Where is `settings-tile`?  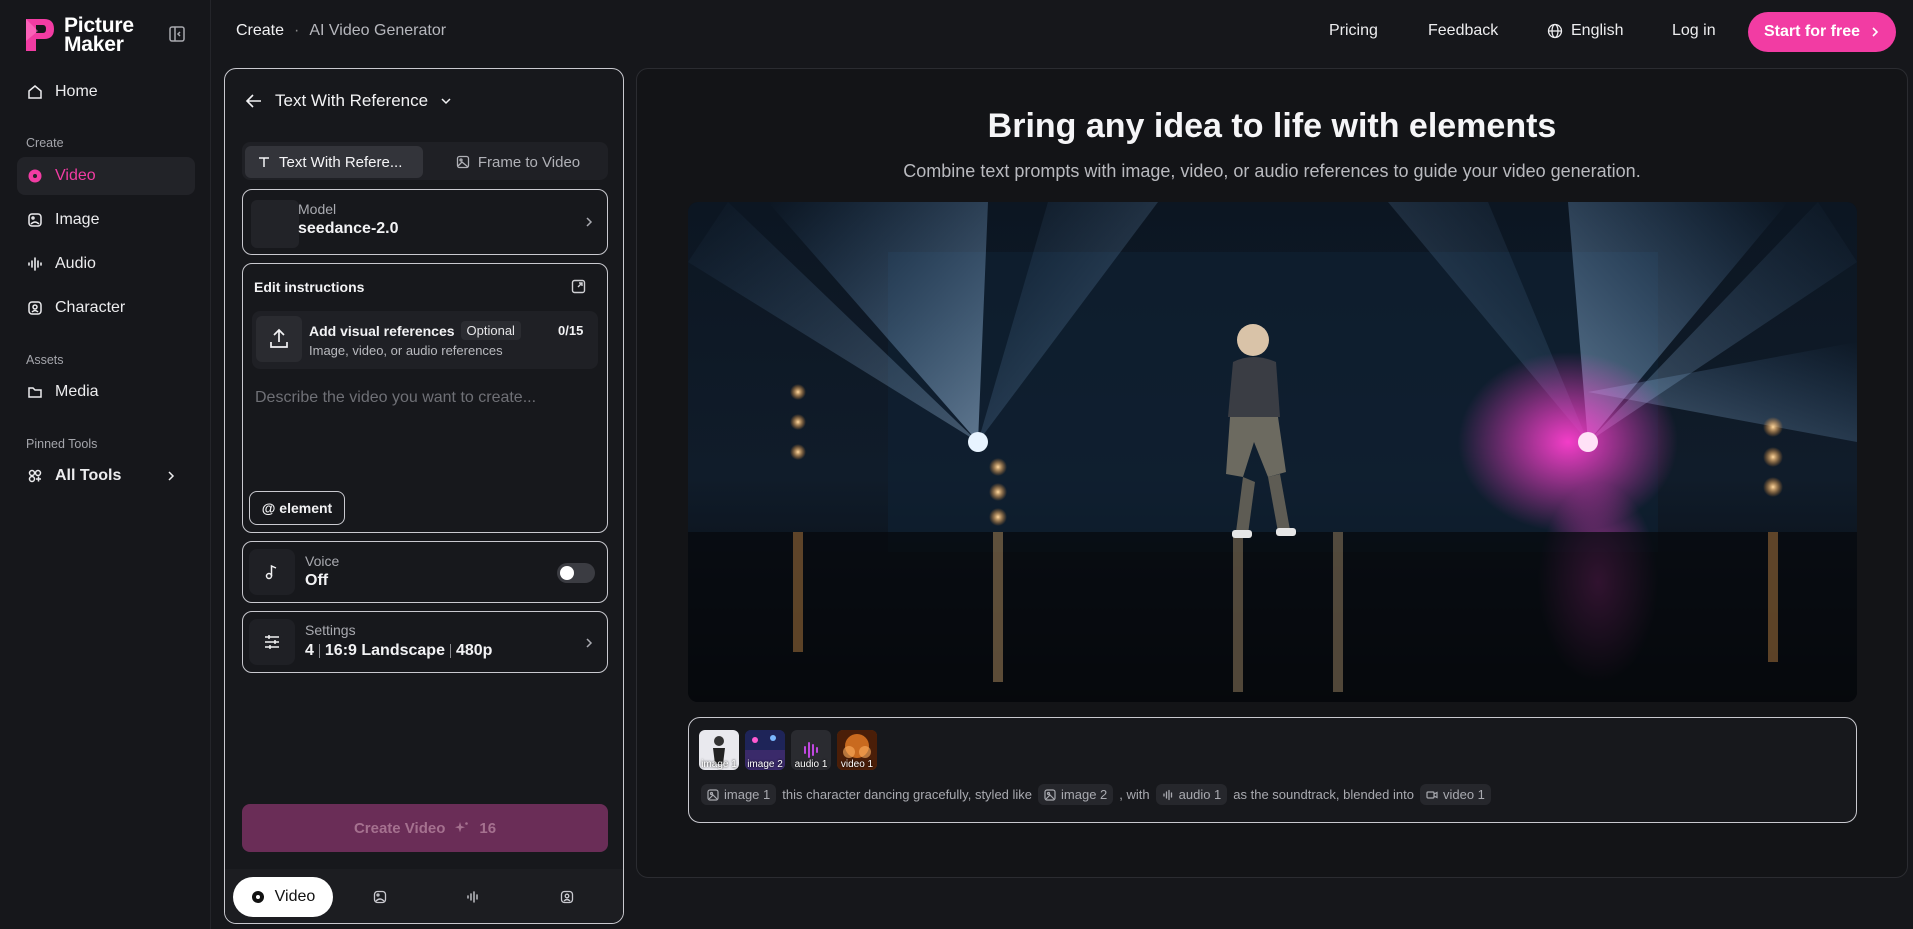 settings-tile is located at coordinates (272, 642).